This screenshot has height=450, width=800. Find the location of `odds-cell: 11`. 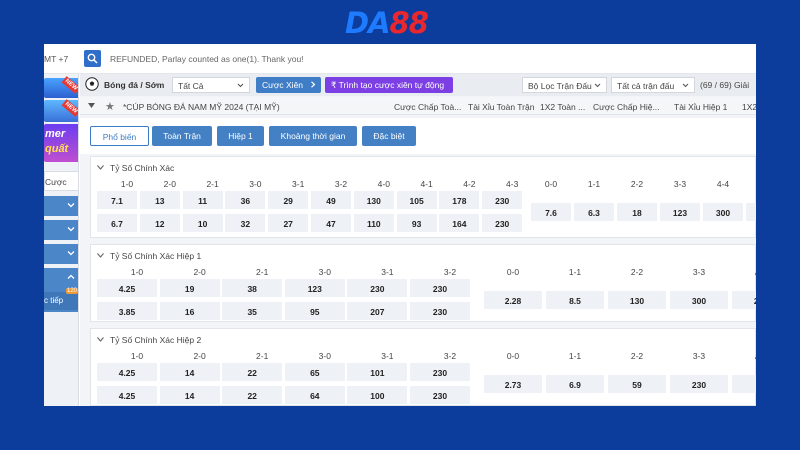

odds-cell: 11 is located at coordinates (202, 200).